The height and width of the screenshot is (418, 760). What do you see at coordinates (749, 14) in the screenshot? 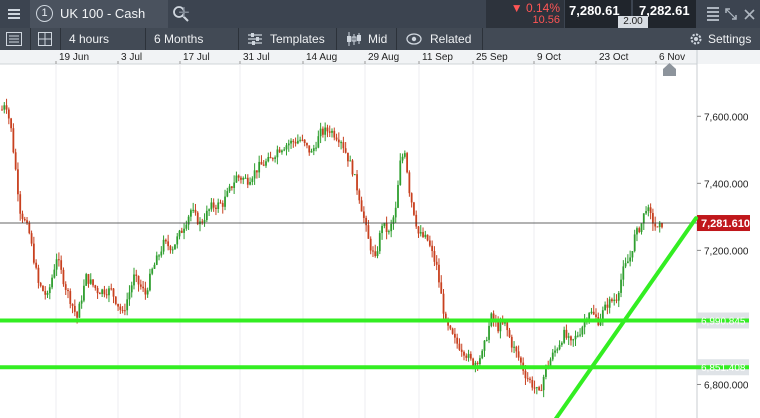
I see `close-icon` at bounding box center [749, 14].